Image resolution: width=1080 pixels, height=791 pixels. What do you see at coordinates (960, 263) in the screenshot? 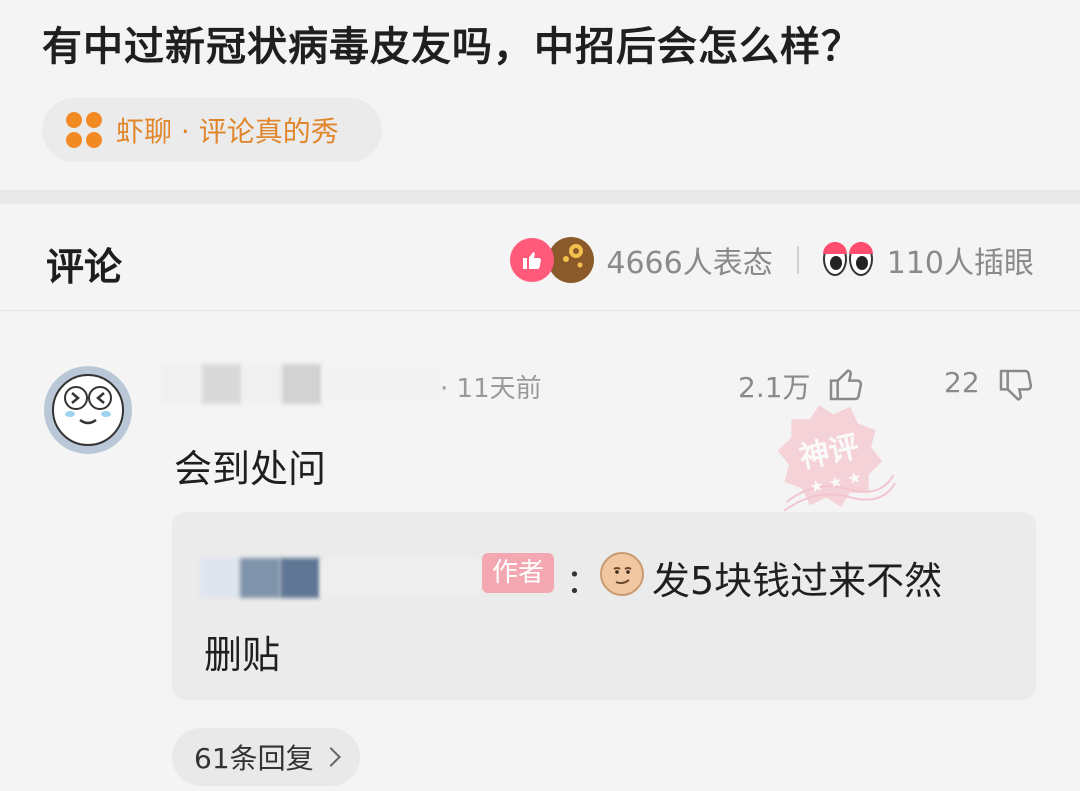
I see `eyes-count: 110人插眼` at bounding box center [960, 263].